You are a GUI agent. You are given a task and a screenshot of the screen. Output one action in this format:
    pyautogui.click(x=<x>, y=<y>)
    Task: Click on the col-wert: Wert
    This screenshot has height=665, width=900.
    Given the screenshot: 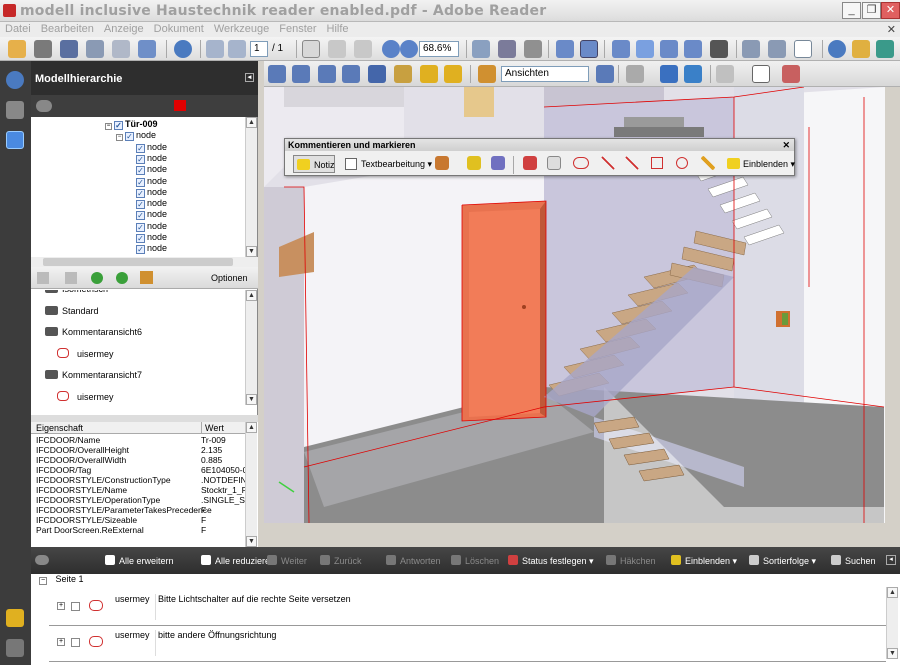 What is the action you would take?
    pyautogui.click(x=212, y=428)
    